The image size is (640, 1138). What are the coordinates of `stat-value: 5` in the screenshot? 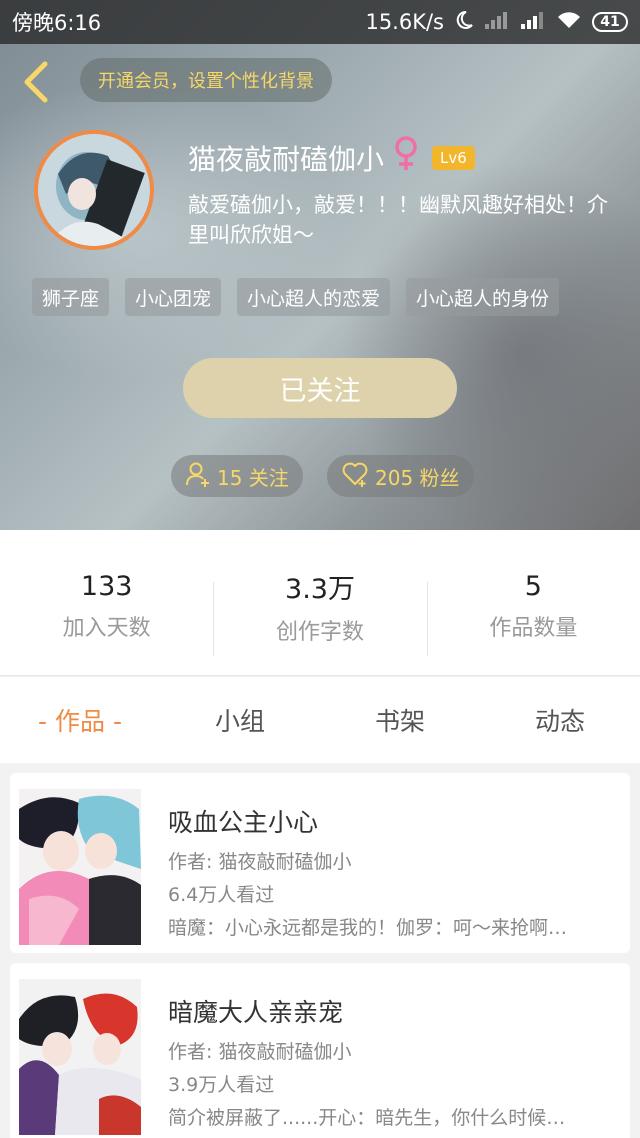 It's located at (533, 586).